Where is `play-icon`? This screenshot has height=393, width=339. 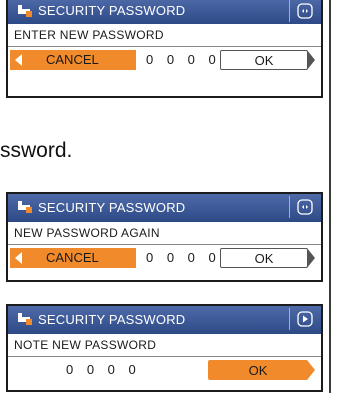
play-icon is located at coordinates (305, 319).